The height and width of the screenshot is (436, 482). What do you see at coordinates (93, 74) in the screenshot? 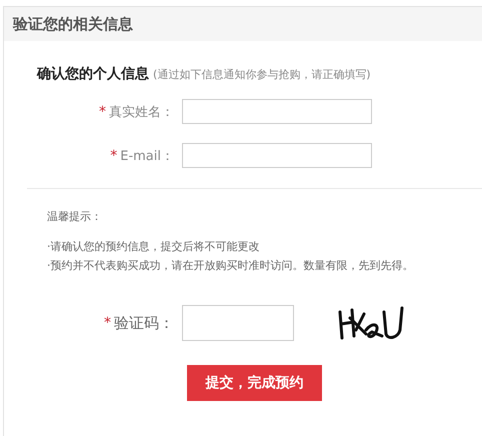
I see `section-heading: 确认您的个人信息` at bounding box center [93, 74].